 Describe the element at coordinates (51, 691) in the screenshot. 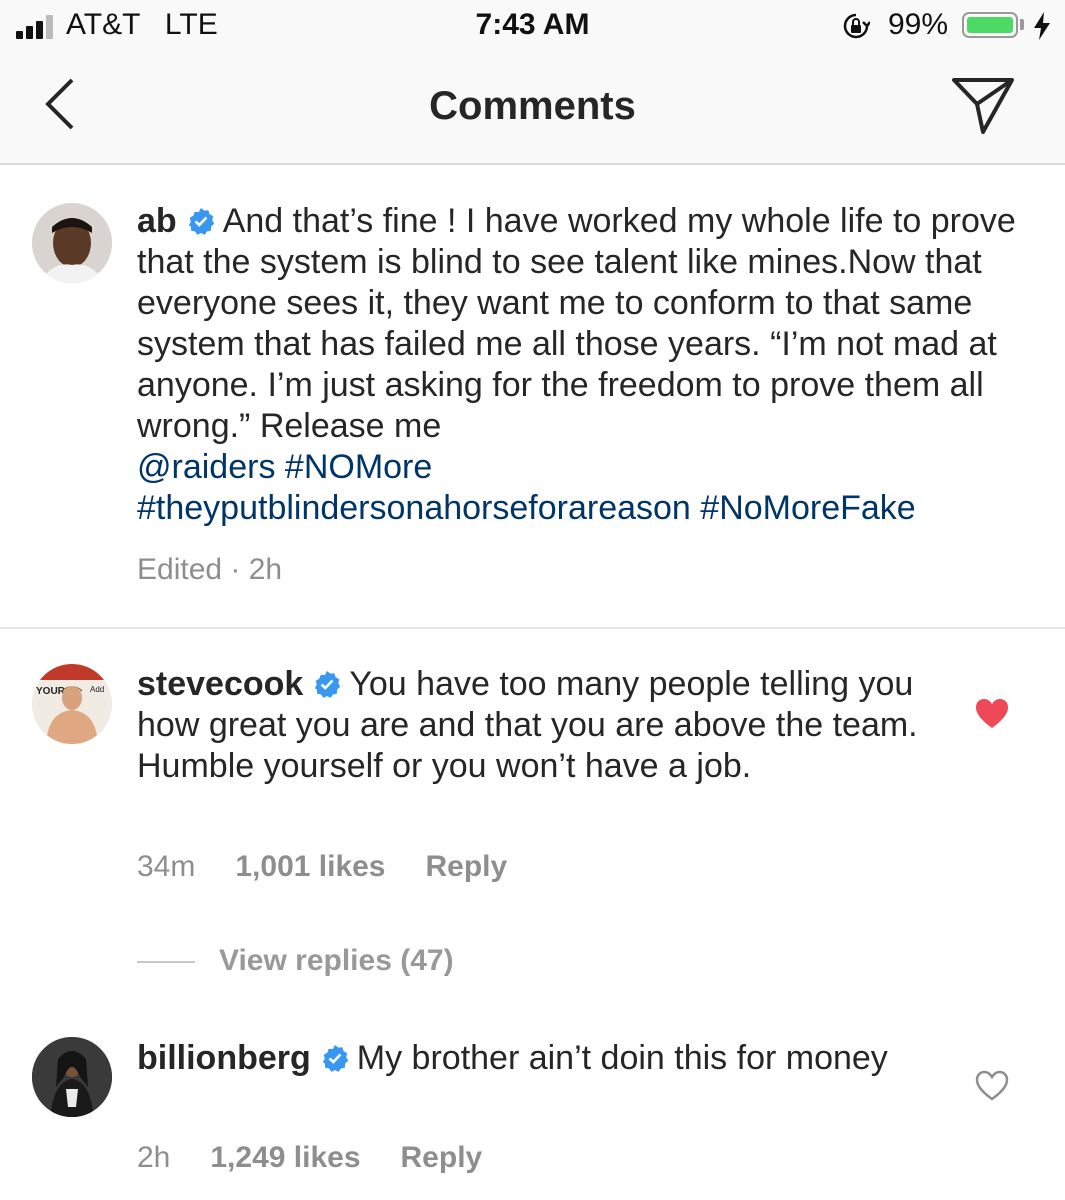

I see `svg-text: YOUR` at that location.